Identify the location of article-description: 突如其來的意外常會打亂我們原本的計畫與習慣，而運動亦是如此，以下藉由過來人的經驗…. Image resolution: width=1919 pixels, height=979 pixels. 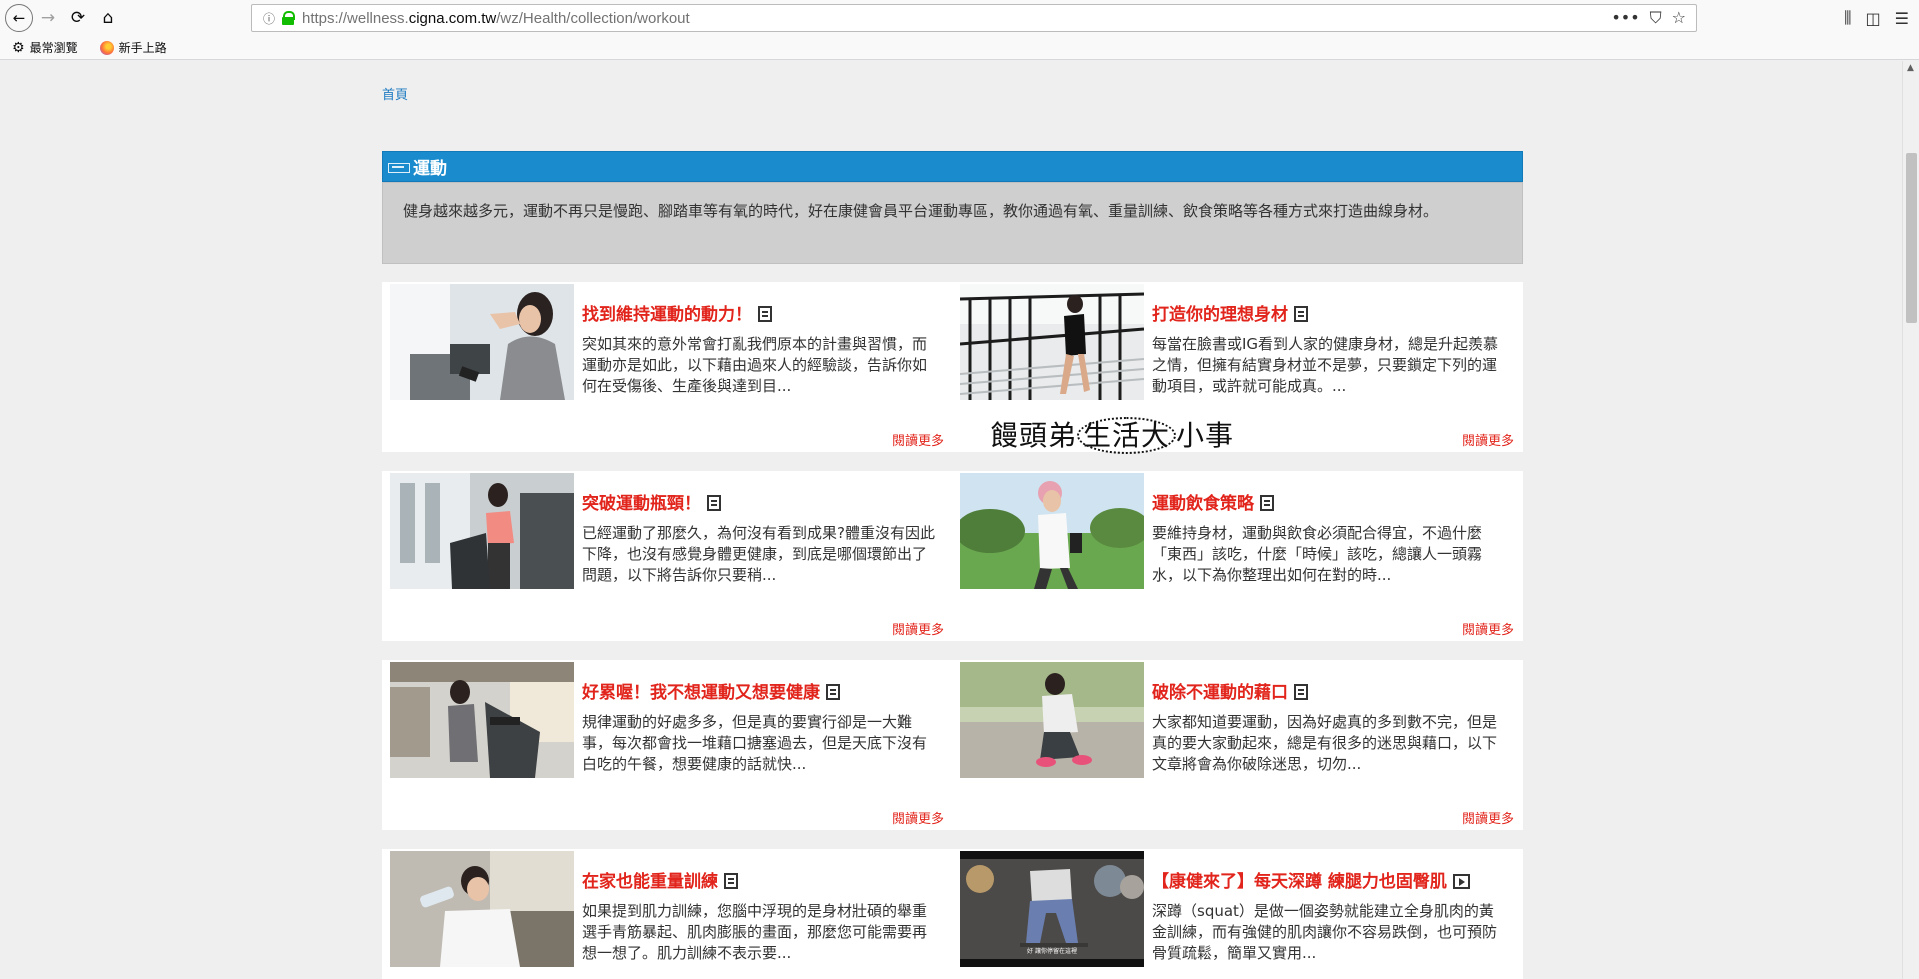
(755, 365).